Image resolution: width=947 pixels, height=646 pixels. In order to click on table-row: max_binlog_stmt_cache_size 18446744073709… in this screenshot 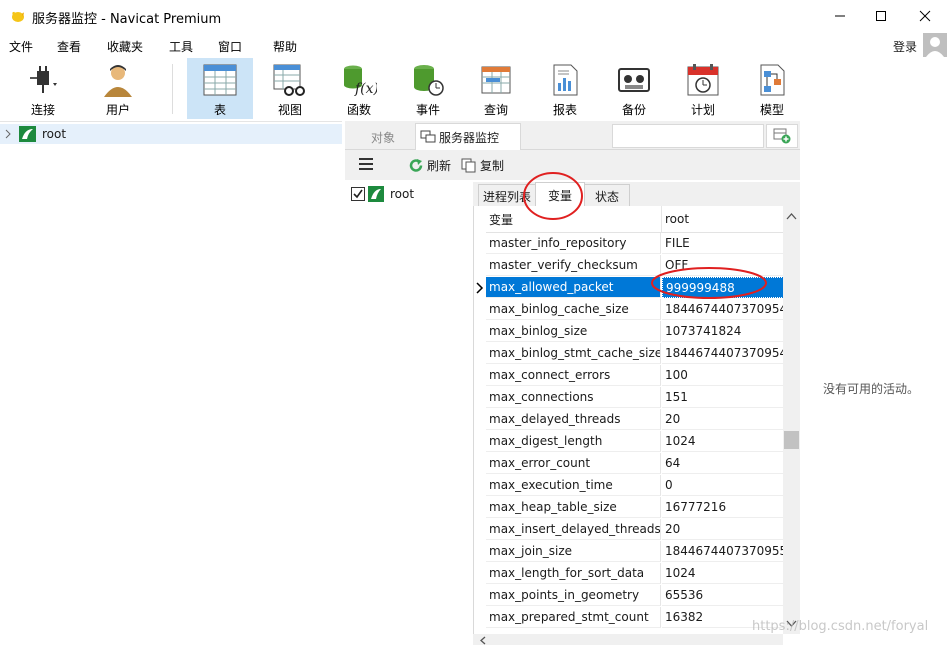, I will do `click(629, 354)`.